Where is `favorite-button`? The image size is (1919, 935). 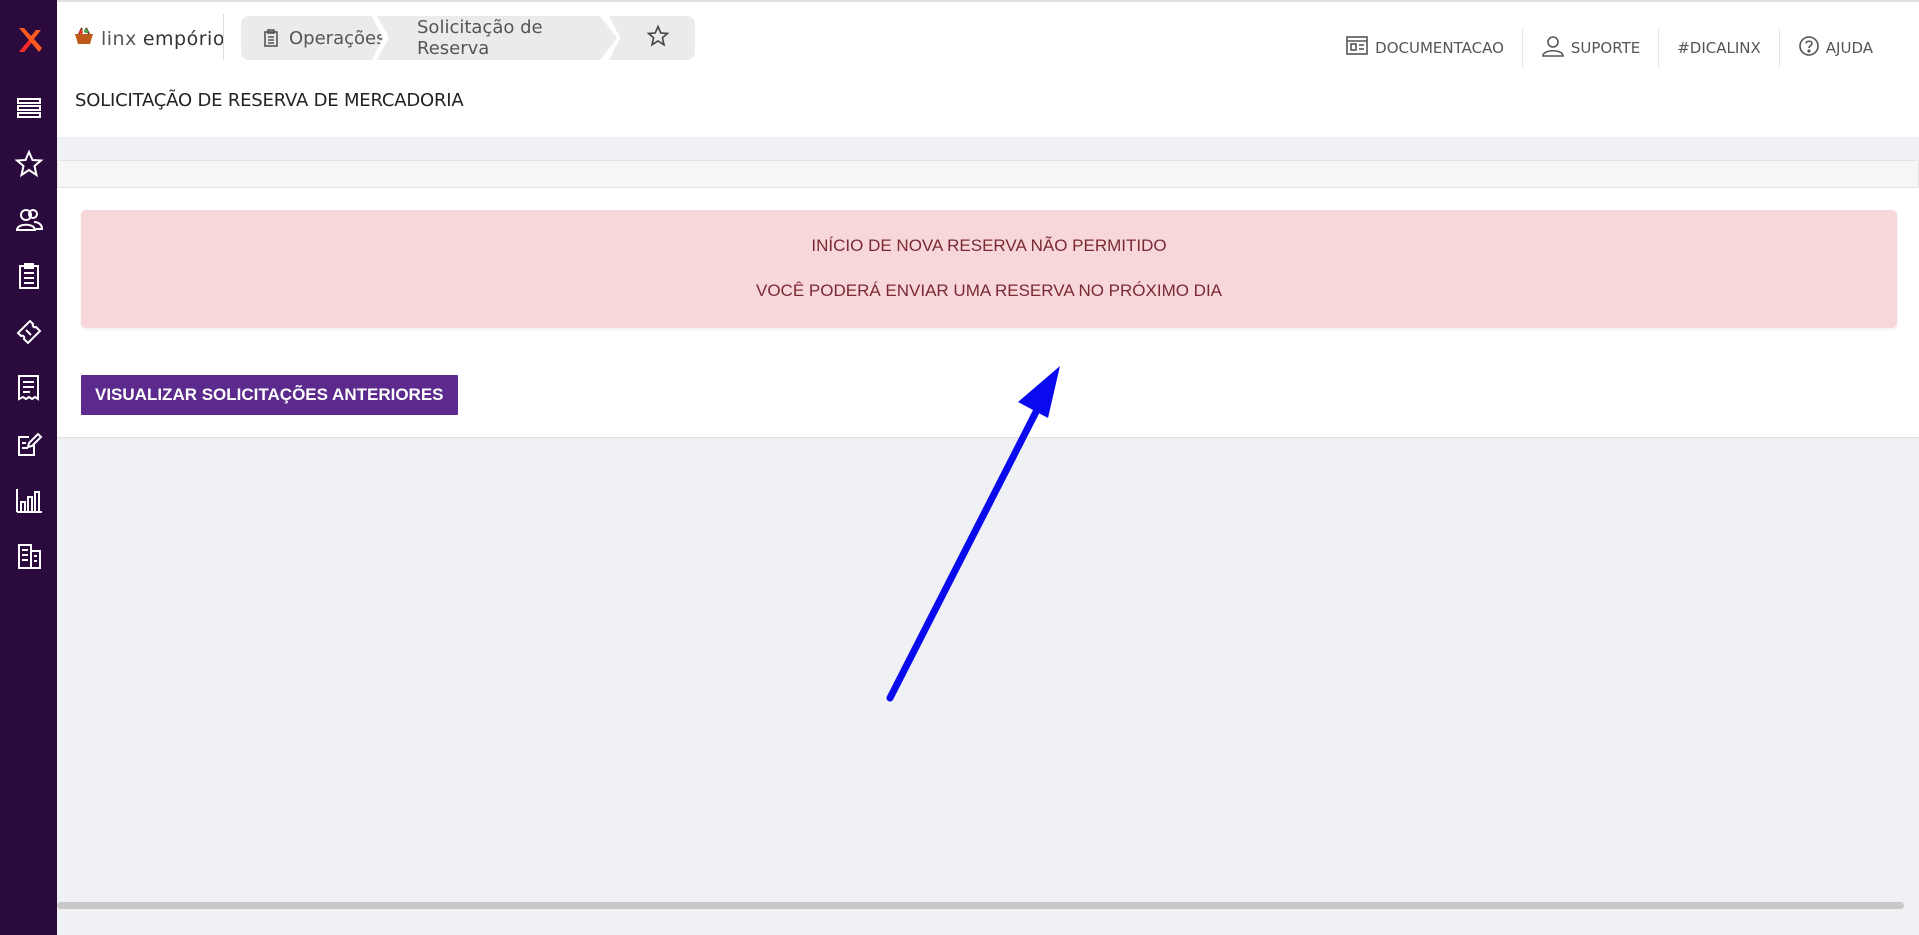 favorite-button is located at coordinates (652, 38).